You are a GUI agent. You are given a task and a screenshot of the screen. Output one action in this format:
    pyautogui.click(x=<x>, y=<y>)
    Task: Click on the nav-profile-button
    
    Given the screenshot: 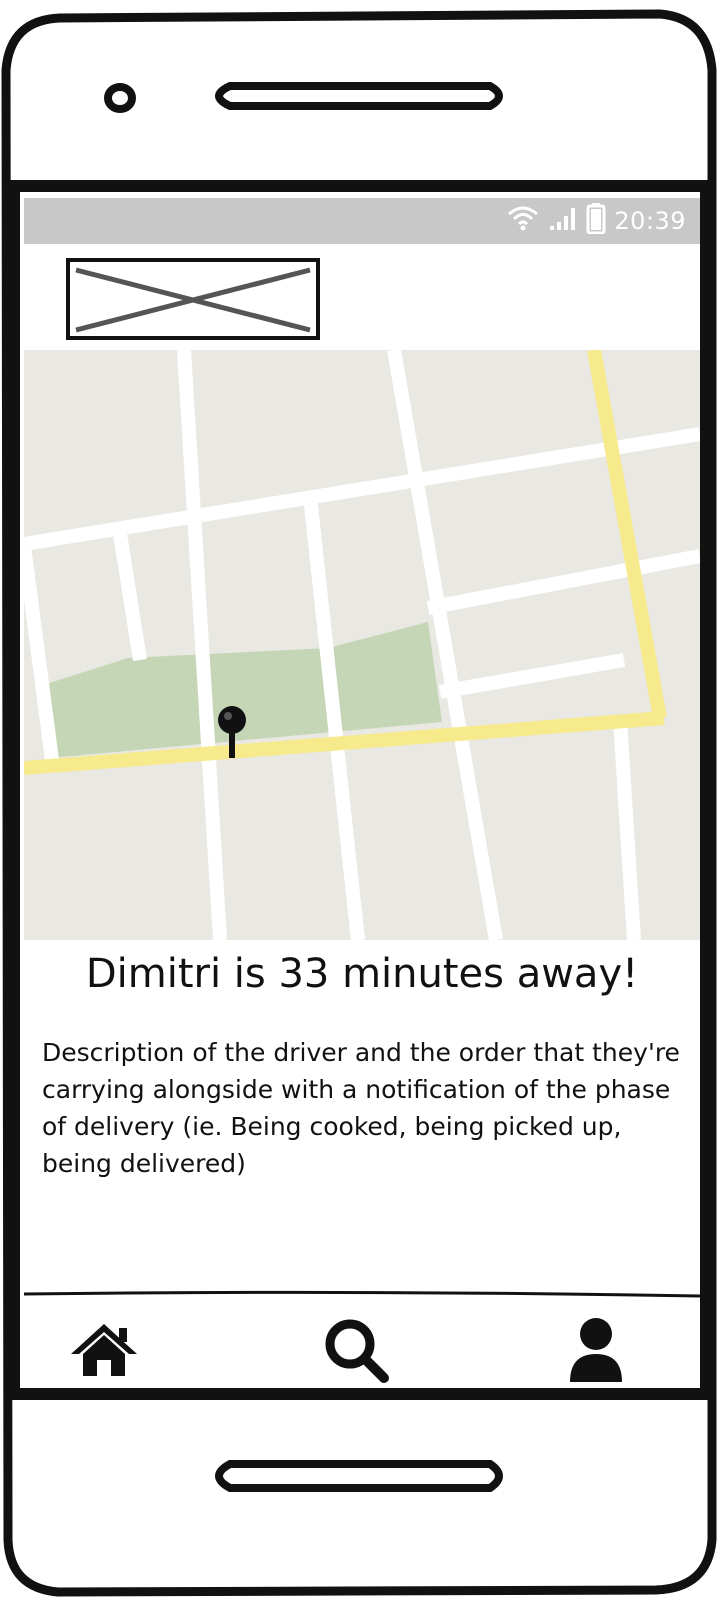 What is the action you would take?
    pyautogui.click(x=596, y=1352)
    